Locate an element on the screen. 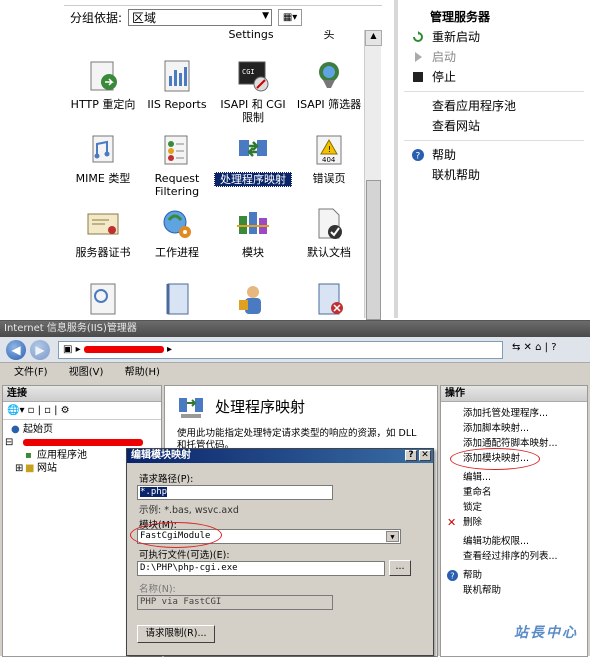 The width and height of the screenshot is (590, 657). dialog-title-bar: 编辑模块映射 ? ✕ is located at coordinates (280, 456).